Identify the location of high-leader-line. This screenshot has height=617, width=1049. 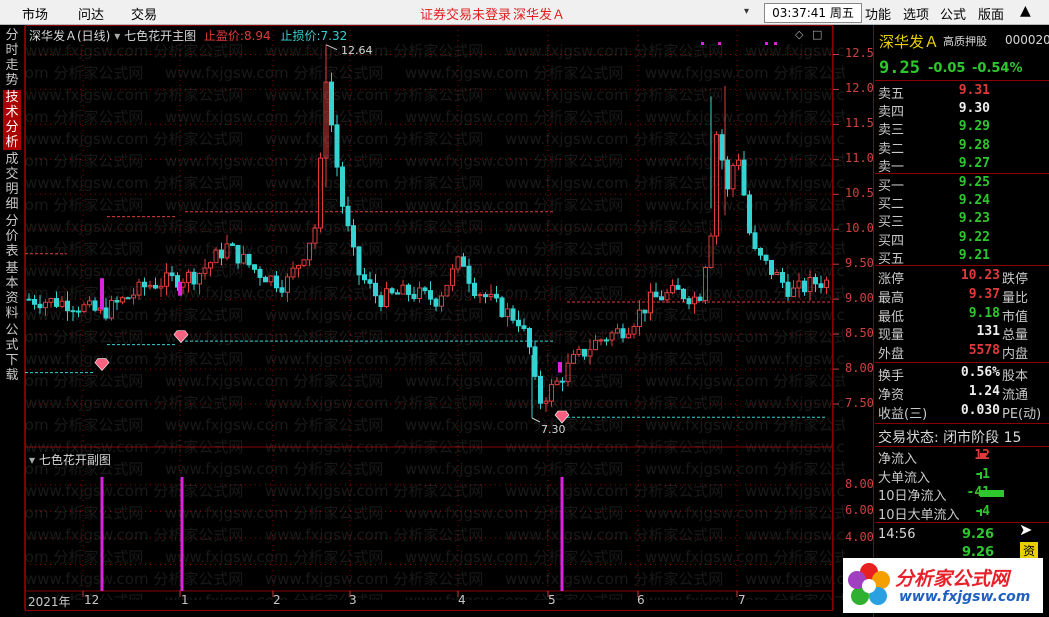
(331, 47).